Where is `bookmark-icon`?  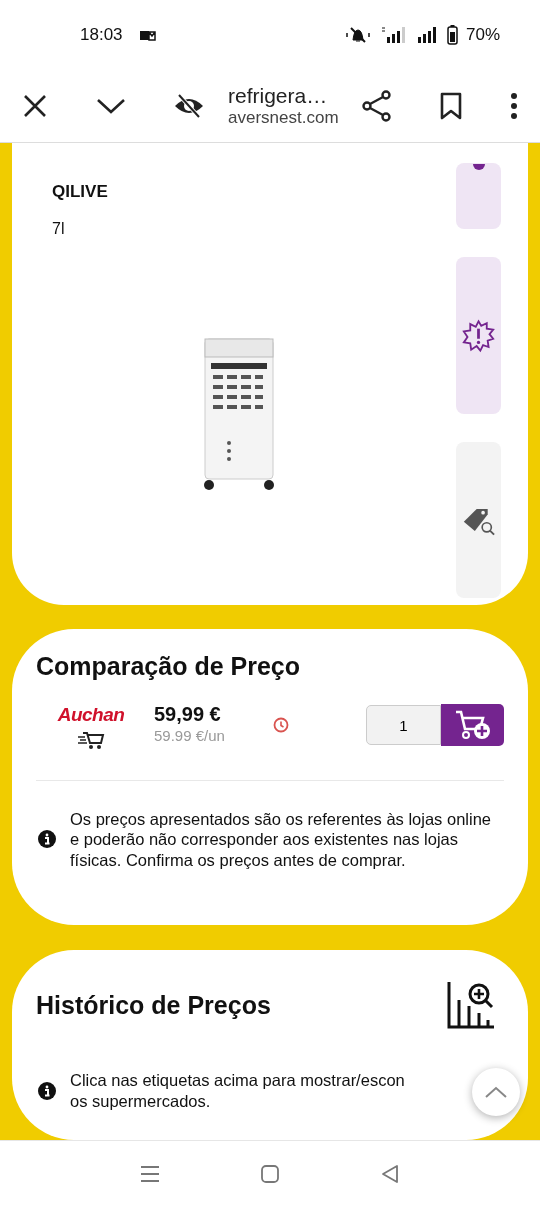 bookmark-icon is located at coordinates (451, 106).